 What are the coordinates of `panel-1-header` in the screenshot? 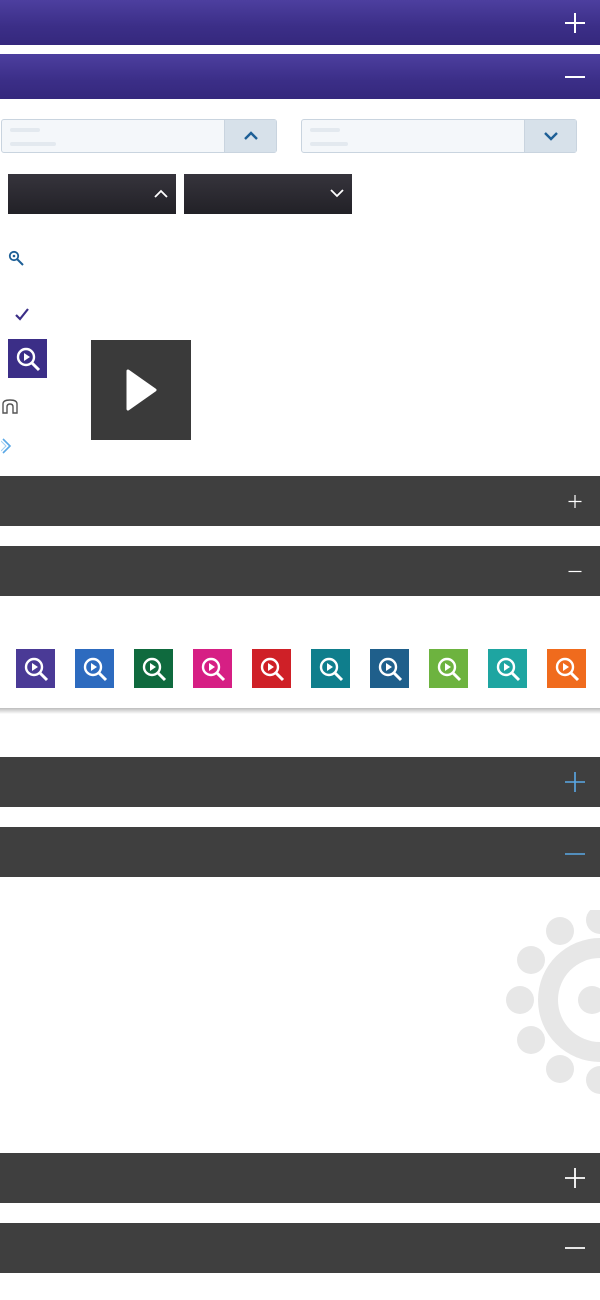 It's located at (300, 22).